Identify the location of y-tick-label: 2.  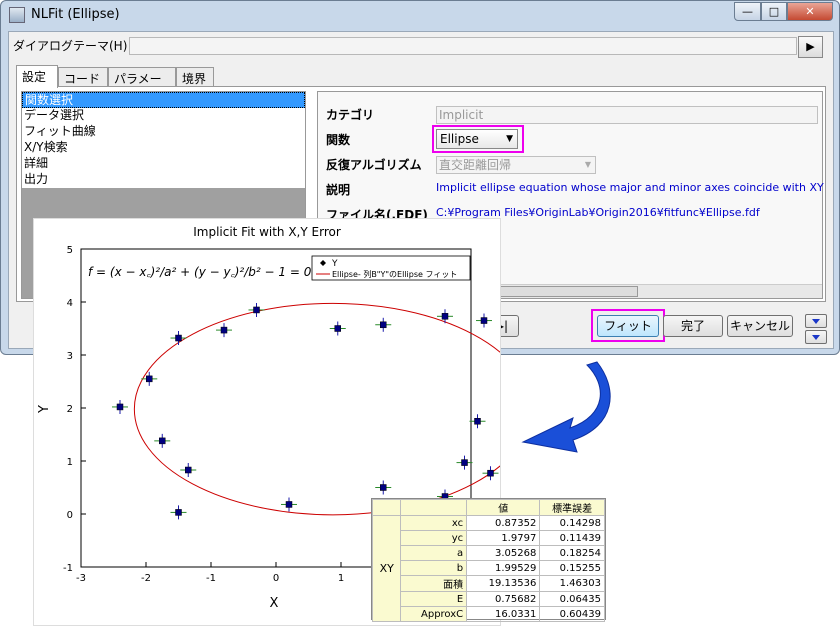
(70, 409).